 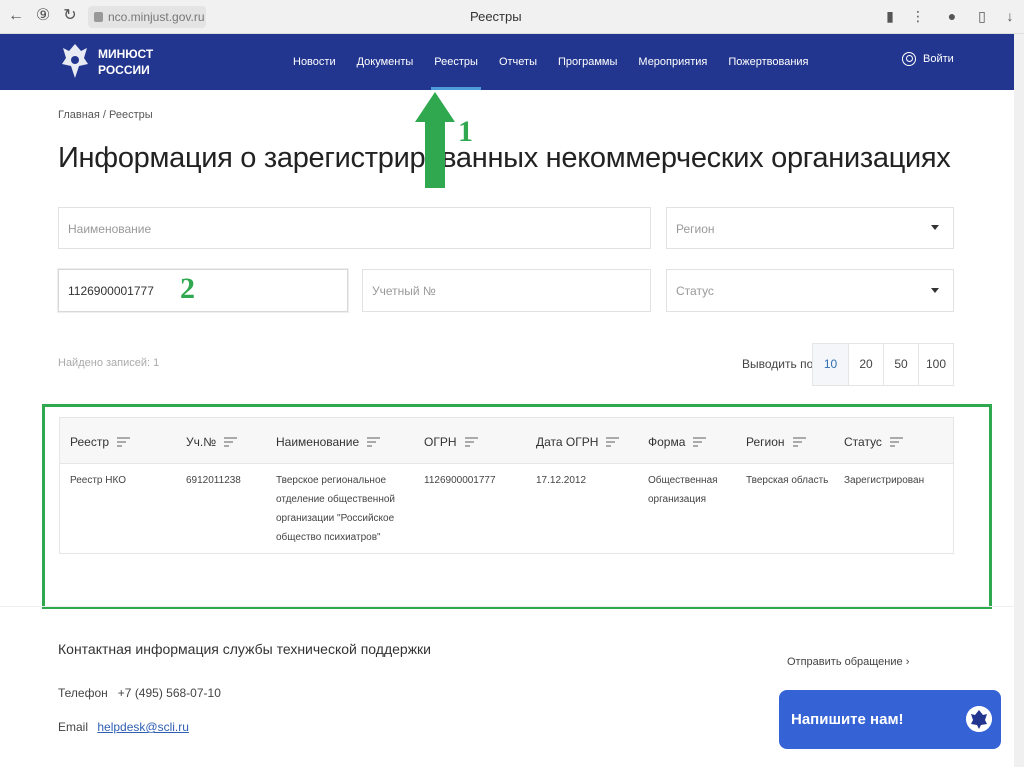 I want to click on menu-item-news: Новости, so click(x=314, y=62).